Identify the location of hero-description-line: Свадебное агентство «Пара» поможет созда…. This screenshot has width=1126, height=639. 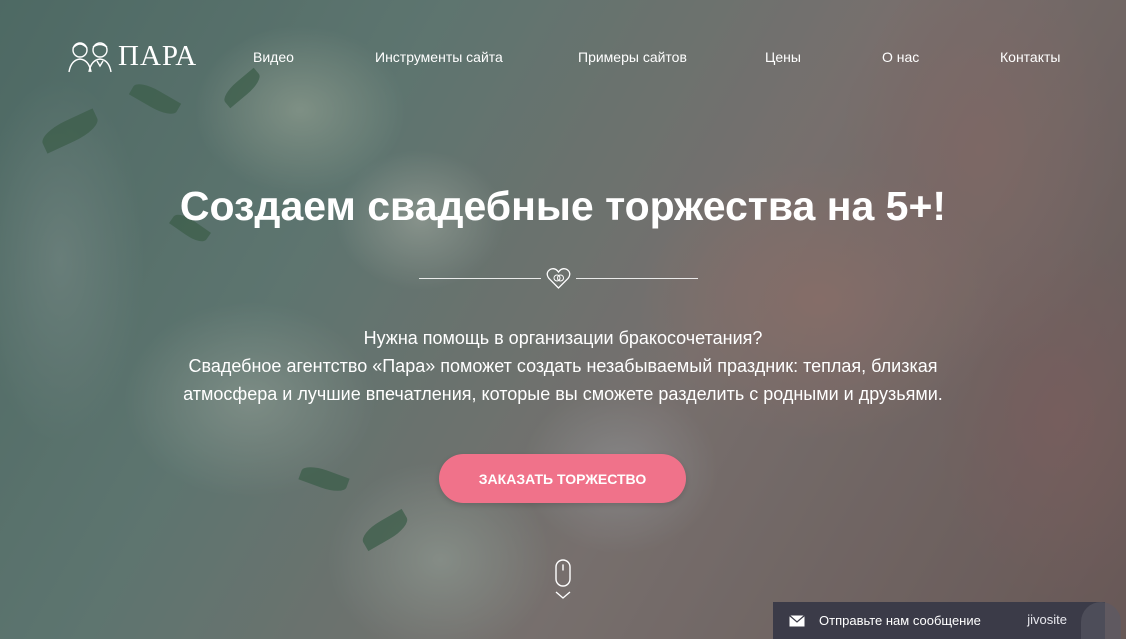
(563, 366).